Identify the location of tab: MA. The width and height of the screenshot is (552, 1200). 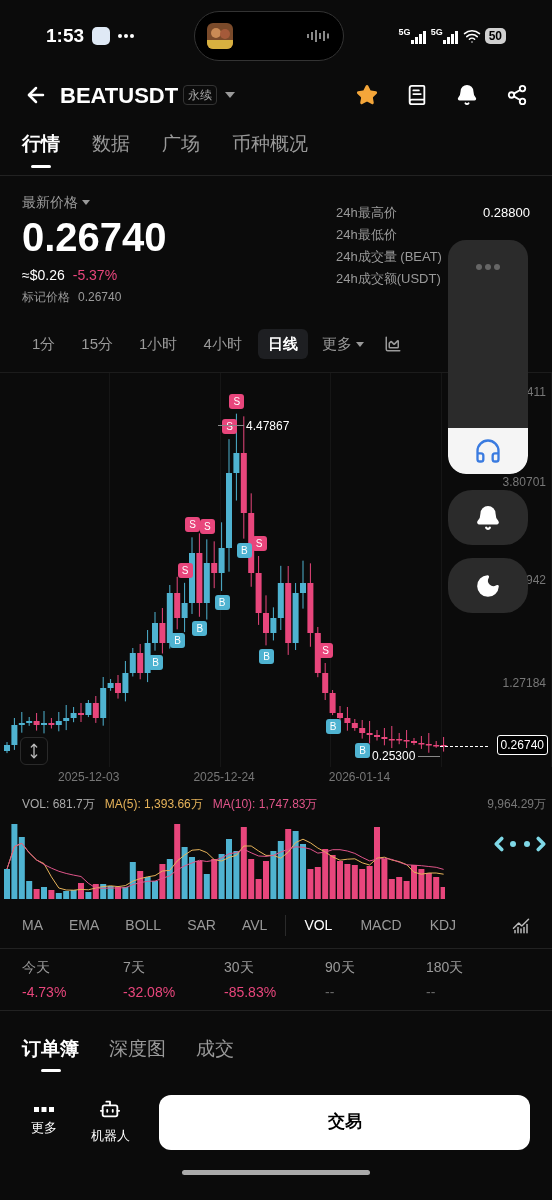
(32, 925).